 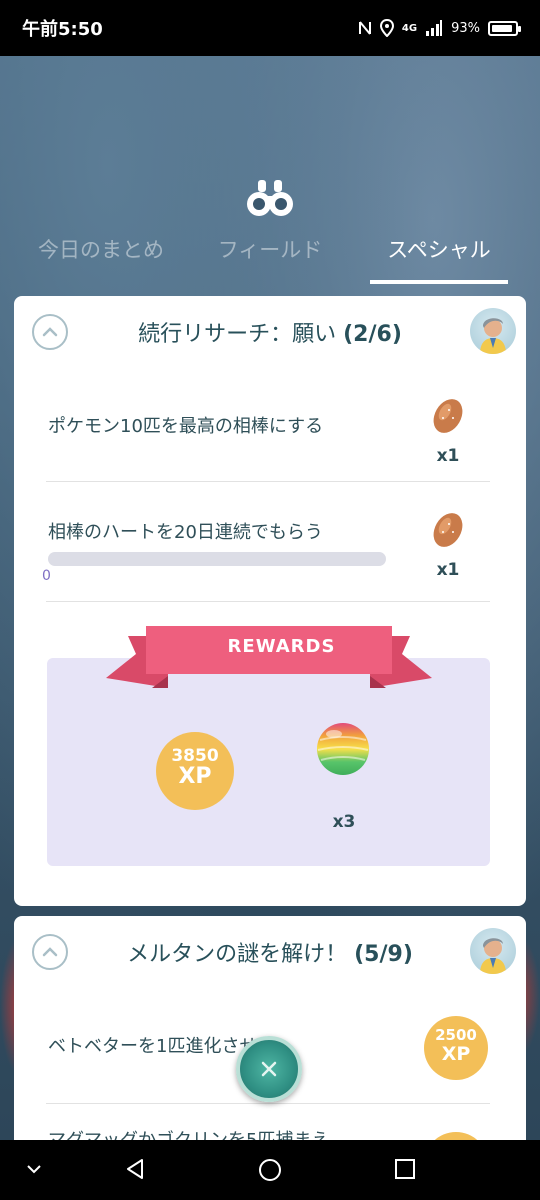 What do you see at coordinates (383, 954) in the screenshot?
I see `card-progress: (5/9)` at bounding box center [383, 954].